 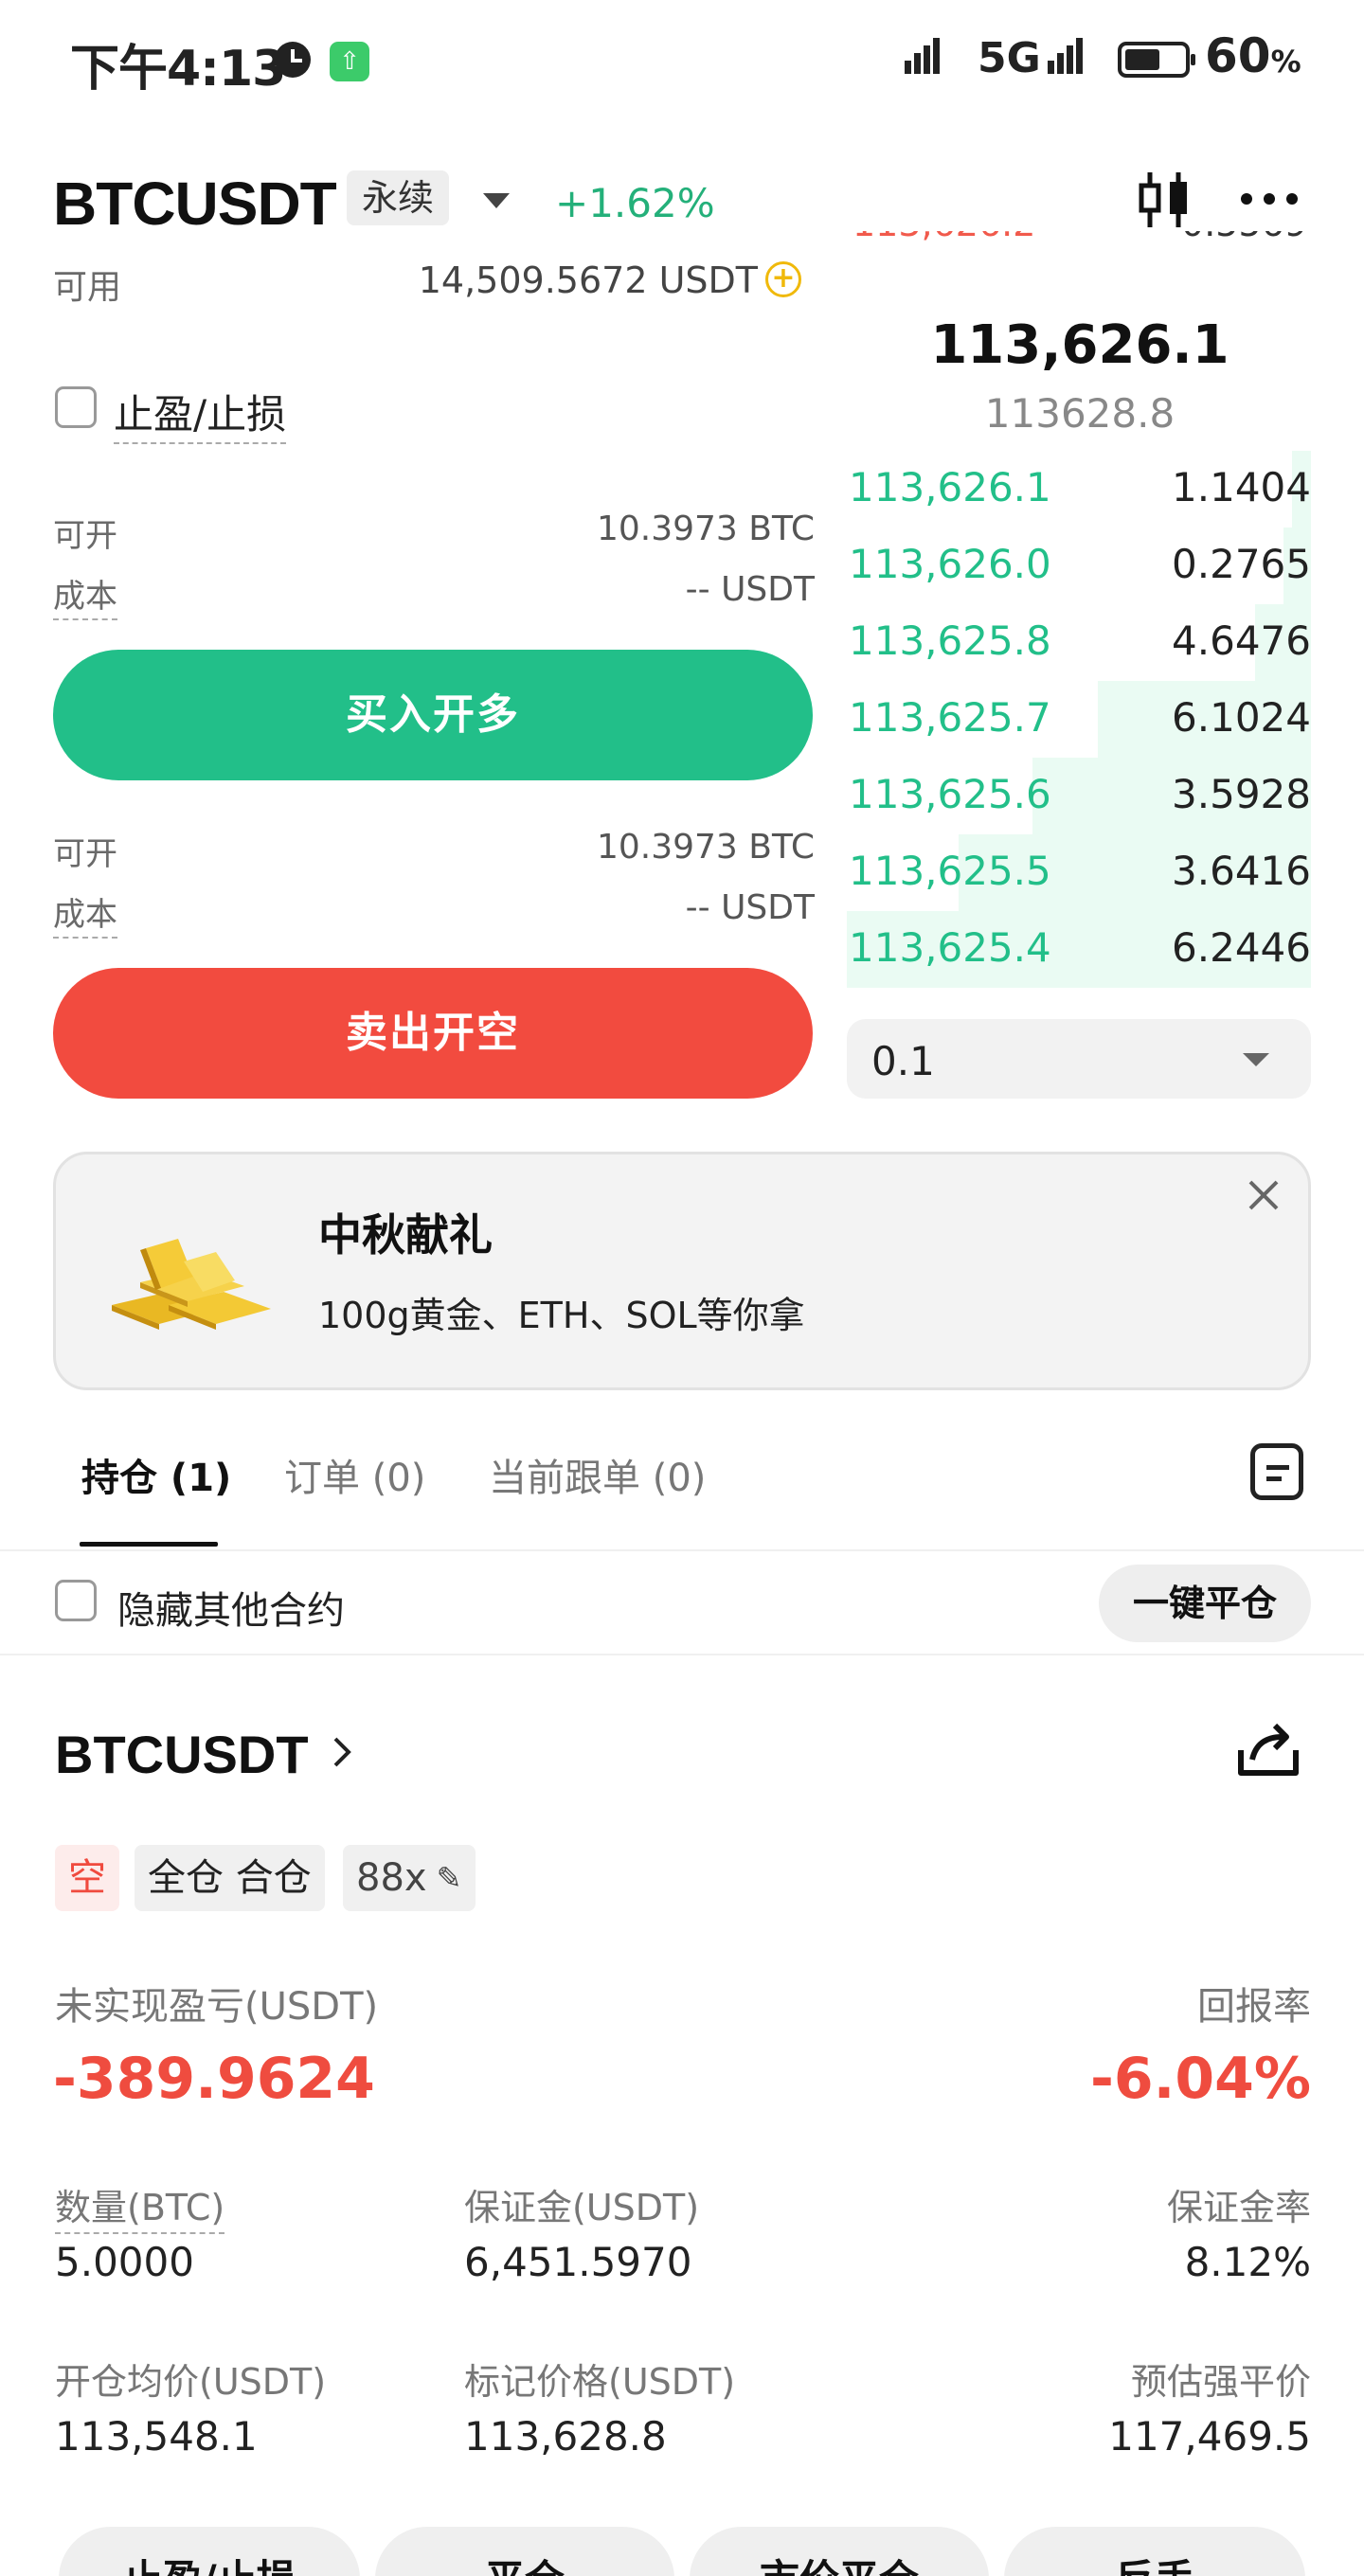 I want to click on close-position-button: 平仓, so click(x=524, y=2551).